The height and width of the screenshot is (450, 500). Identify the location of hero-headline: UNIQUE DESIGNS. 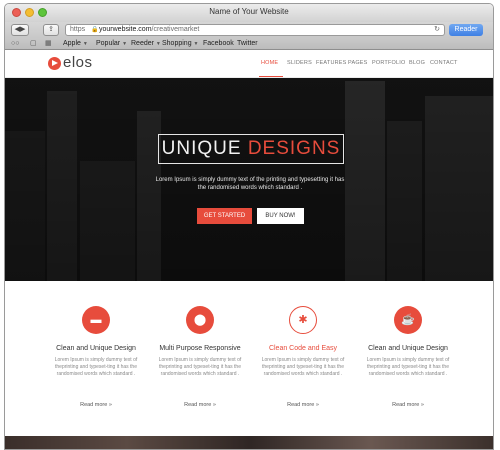
(251, 149).